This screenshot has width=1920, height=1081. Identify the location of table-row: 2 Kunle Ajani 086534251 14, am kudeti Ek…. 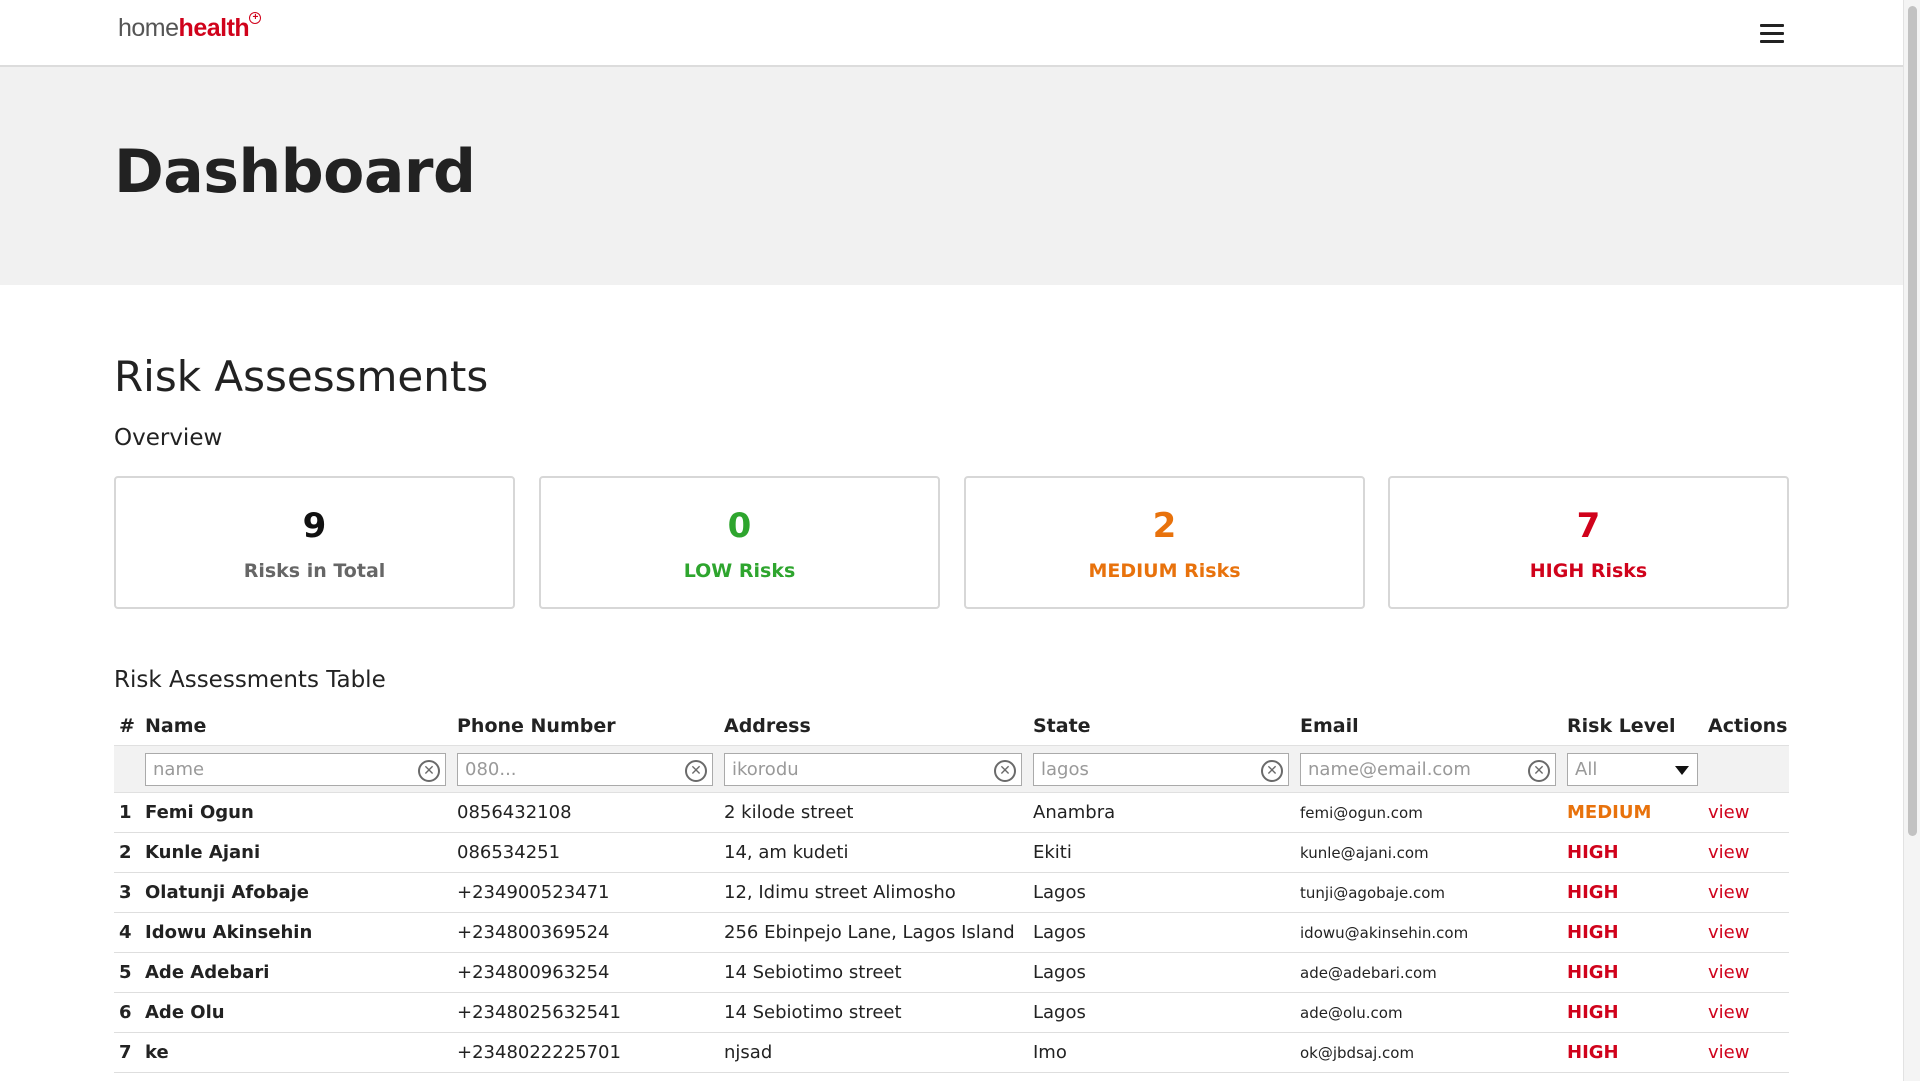
(951, 853).